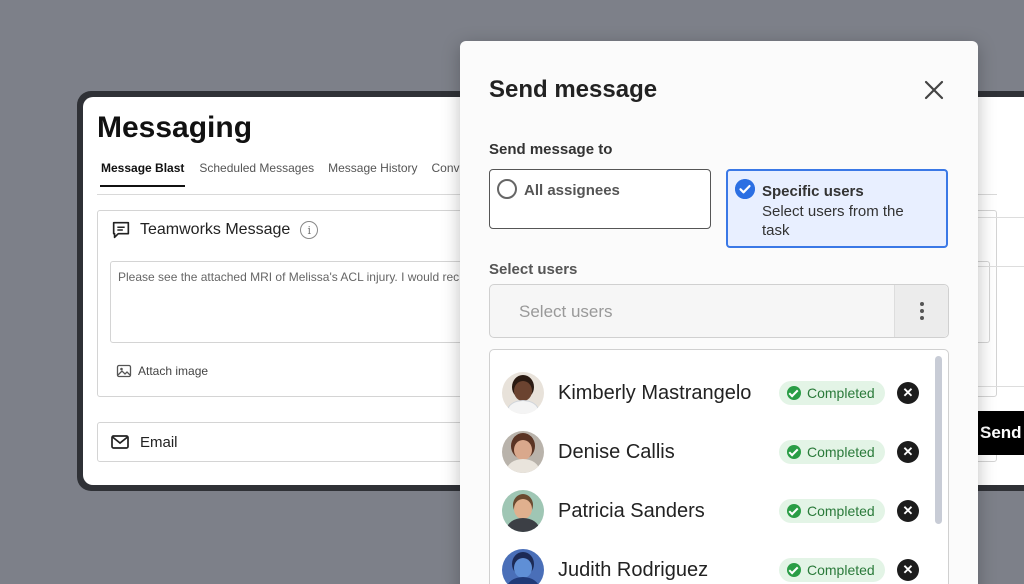 The width and height of the screenshot is (1024, 584). What do you see at coordinates (655, 392) in the screenshot?
I see `user-name: Kimberly Mastrangelo` at bounding box center [655, 392].